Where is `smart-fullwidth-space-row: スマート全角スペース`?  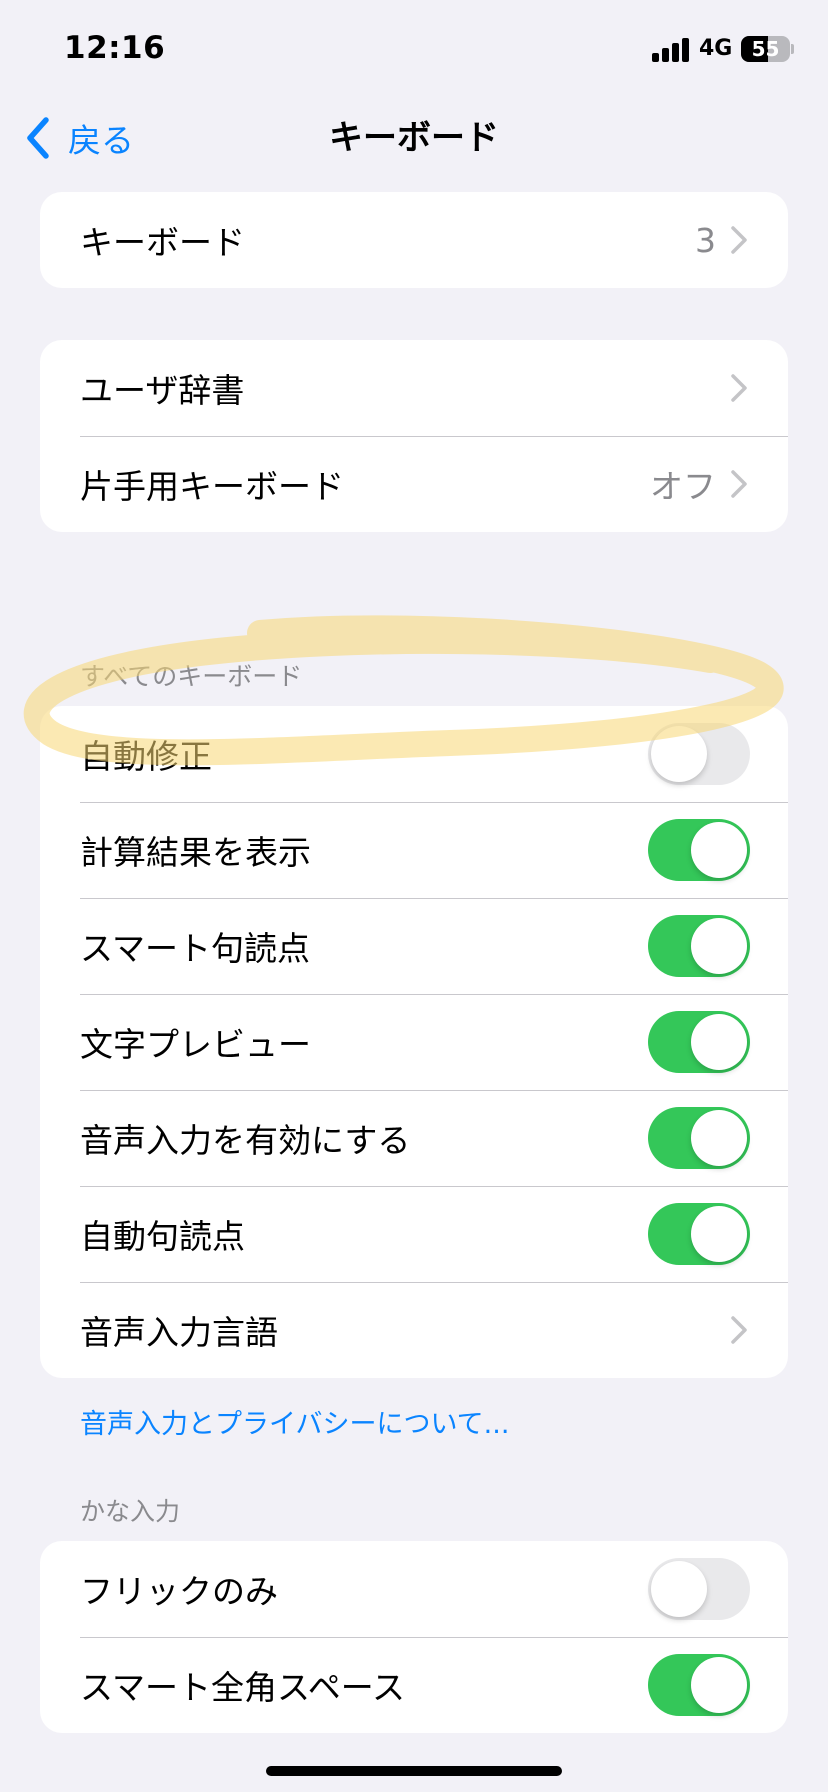 smart-fullwidth-space-row: スマート全角スペース is located at coordinates (414, 1685).